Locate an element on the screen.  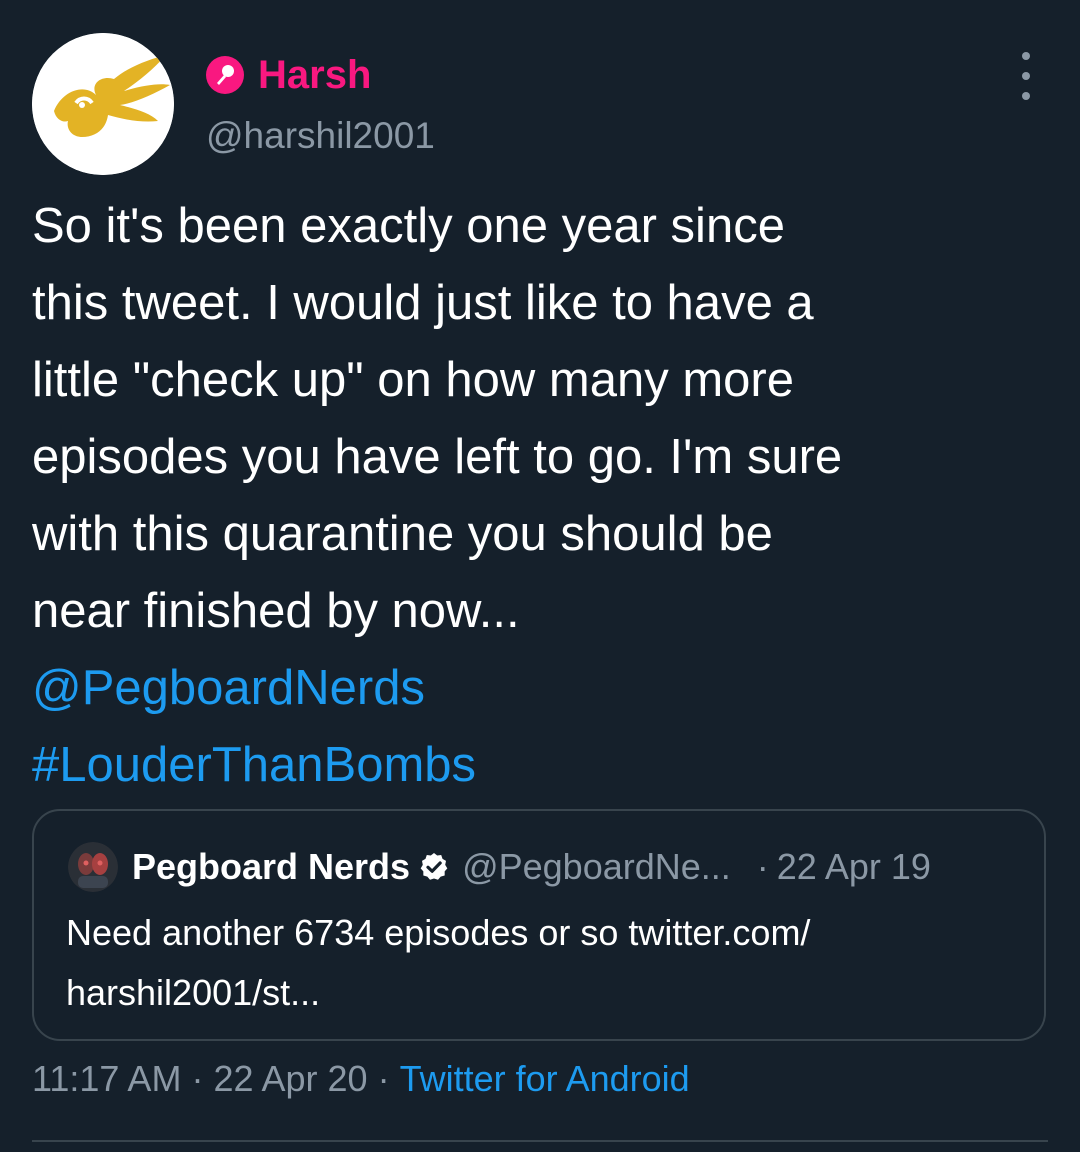
mention-link: @PegboardNerds is located at coordinates (228, 688).